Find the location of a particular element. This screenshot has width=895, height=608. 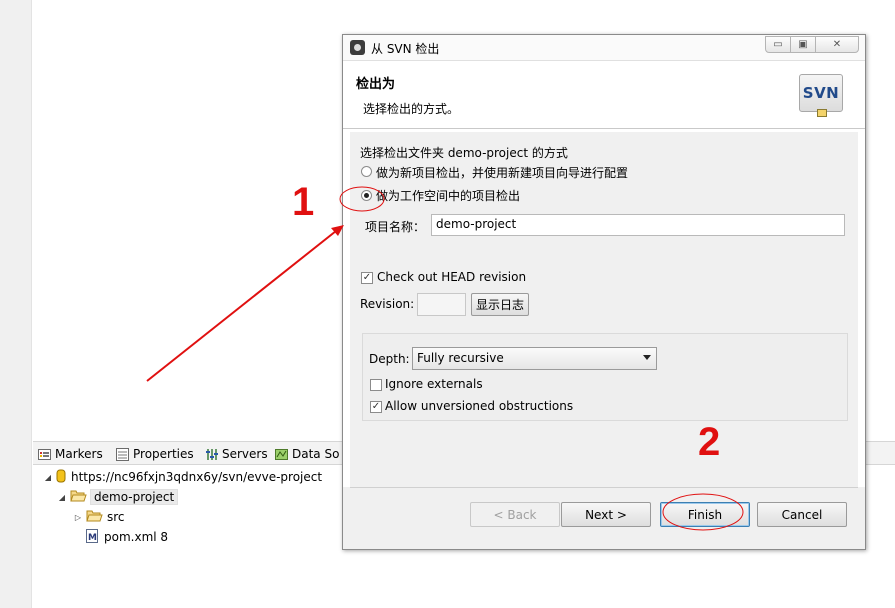

checkout-head-label: Check out HEAD revision is located at coordinates (451, 277).